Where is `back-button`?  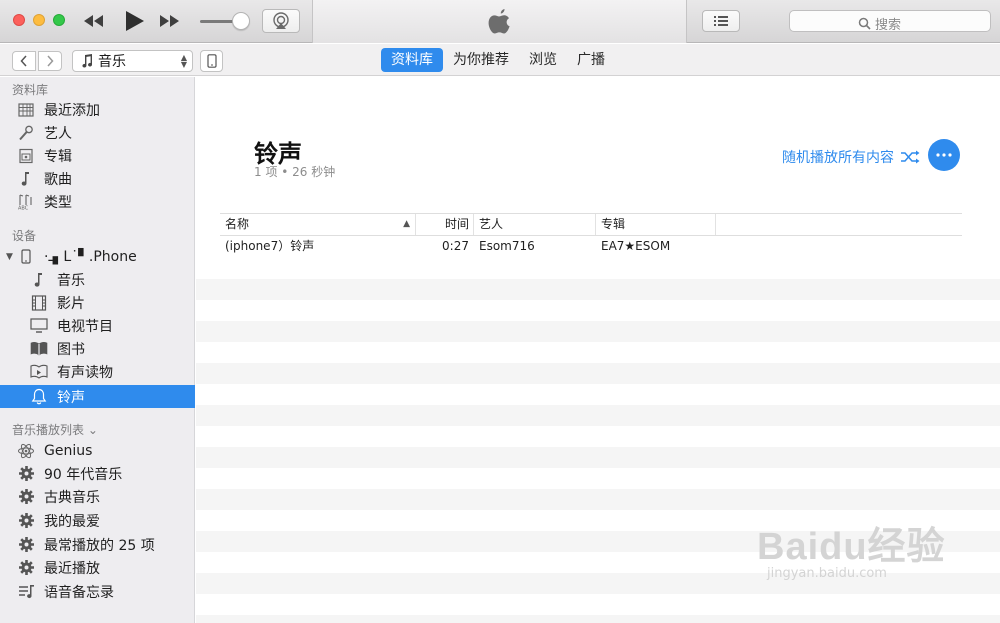 back-button is located at coordinates (24, 61).